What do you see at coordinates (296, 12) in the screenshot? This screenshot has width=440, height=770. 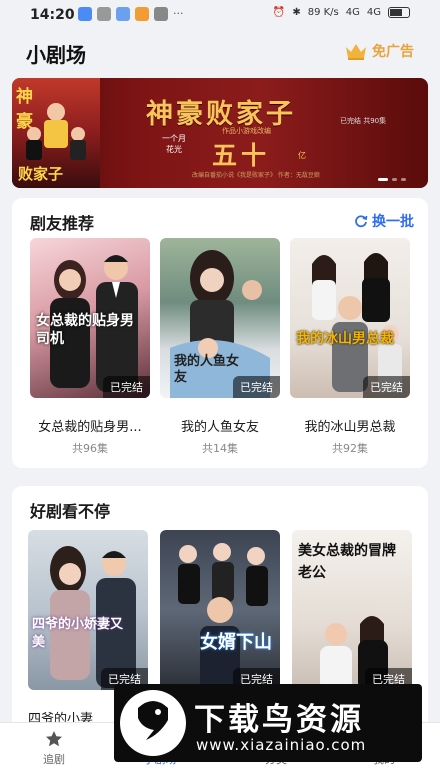 I see `bluetooth-icon: ✱` at bounding box center [296, 12].